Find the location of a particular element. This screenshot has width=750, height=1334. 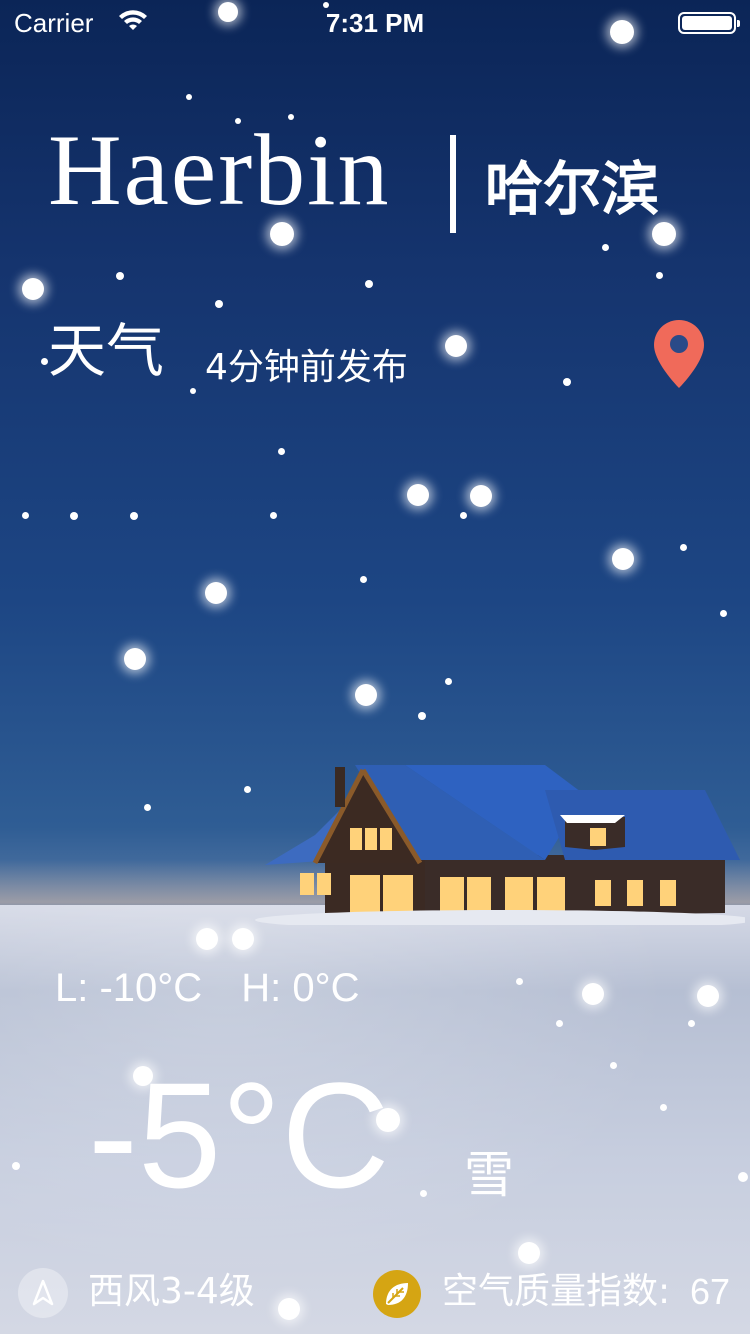

title-divider is located at coordinates (453, 184).